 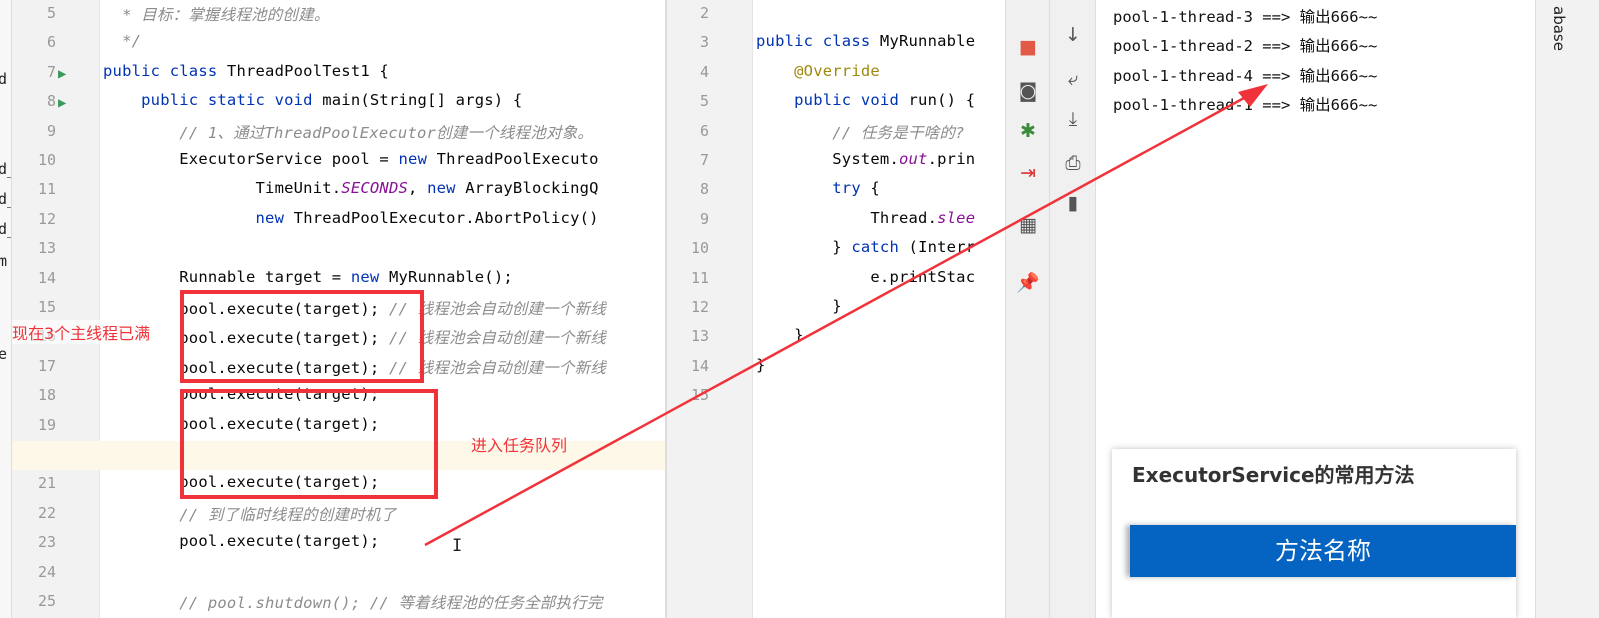 I want to click on text-cursor-icon: I, so click(x=457, y=546).